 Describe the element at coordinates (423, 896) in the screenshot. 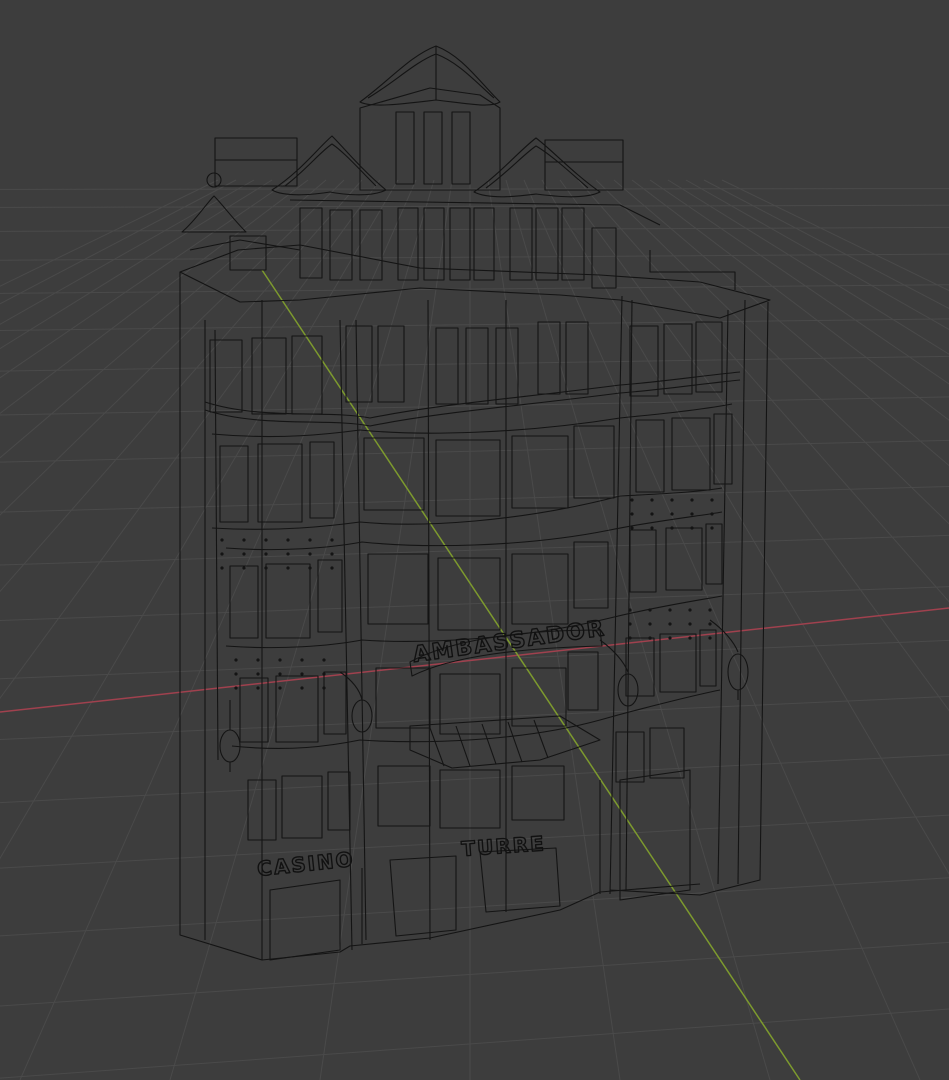

I see `center-door-left` at that location.